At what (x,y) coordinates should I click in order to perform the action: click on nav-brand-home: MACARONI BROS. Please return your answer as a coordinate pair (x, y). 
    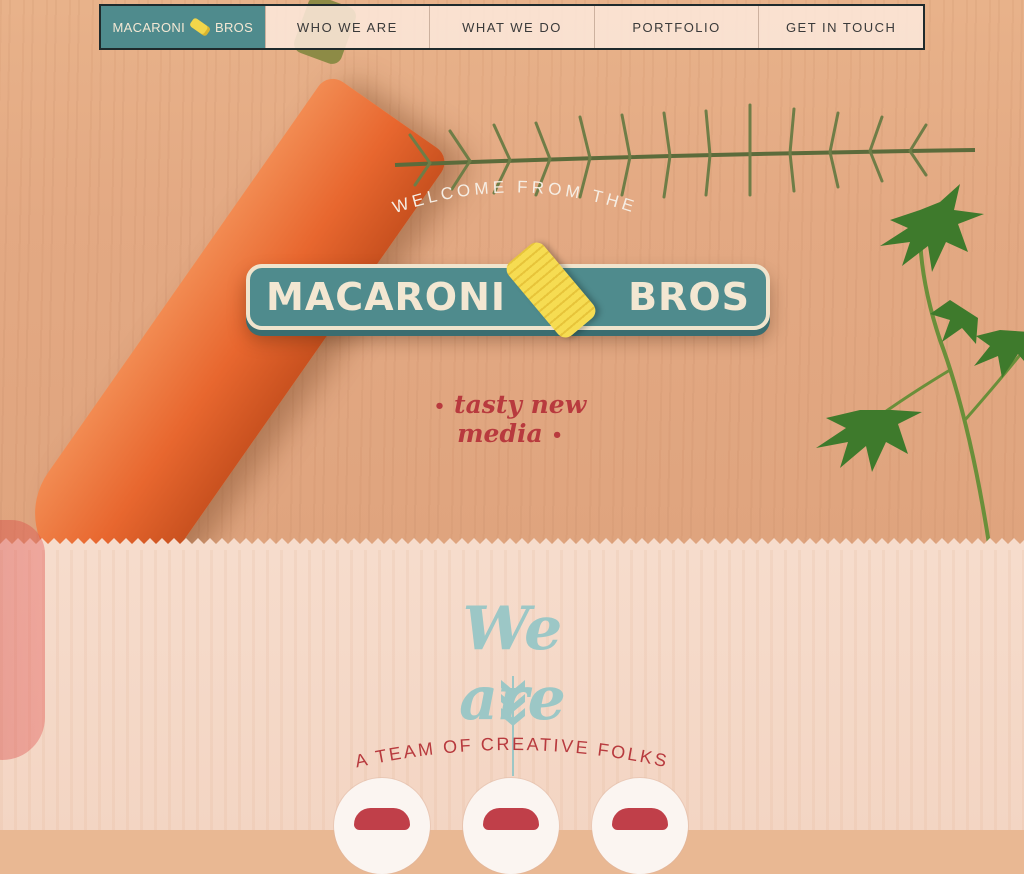
    Looking at the image, I should click on (183, 27).